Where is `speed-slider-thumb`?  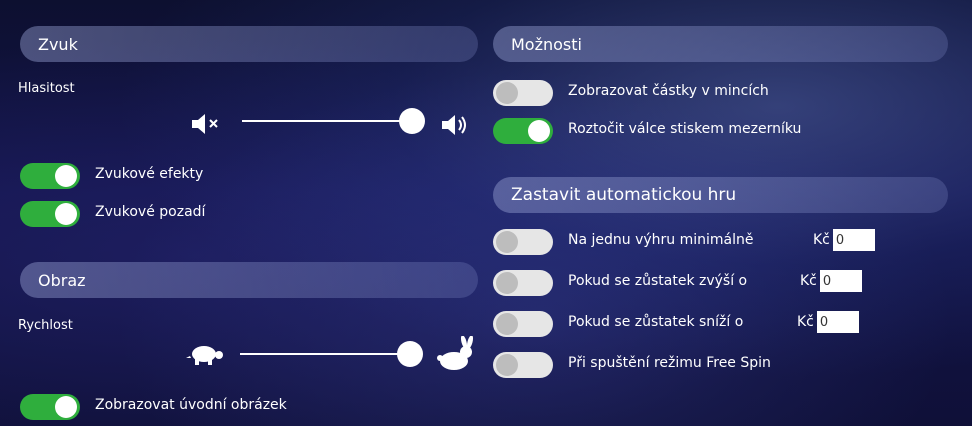 speed-slider-thumb is located at coordinates (410, 354).